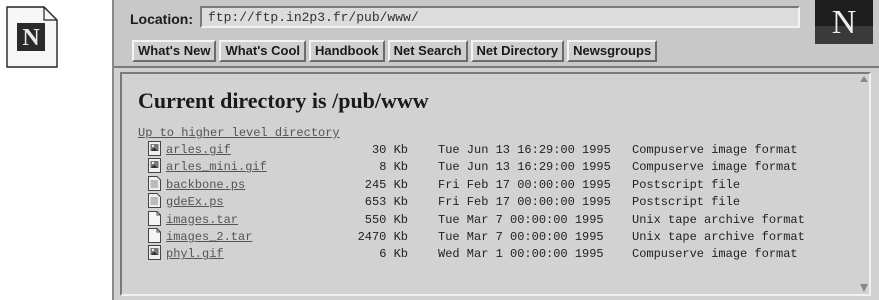 This screenshot has height=300, width=879. I want to click on handbook-button: Handbook, so click(347, 51).